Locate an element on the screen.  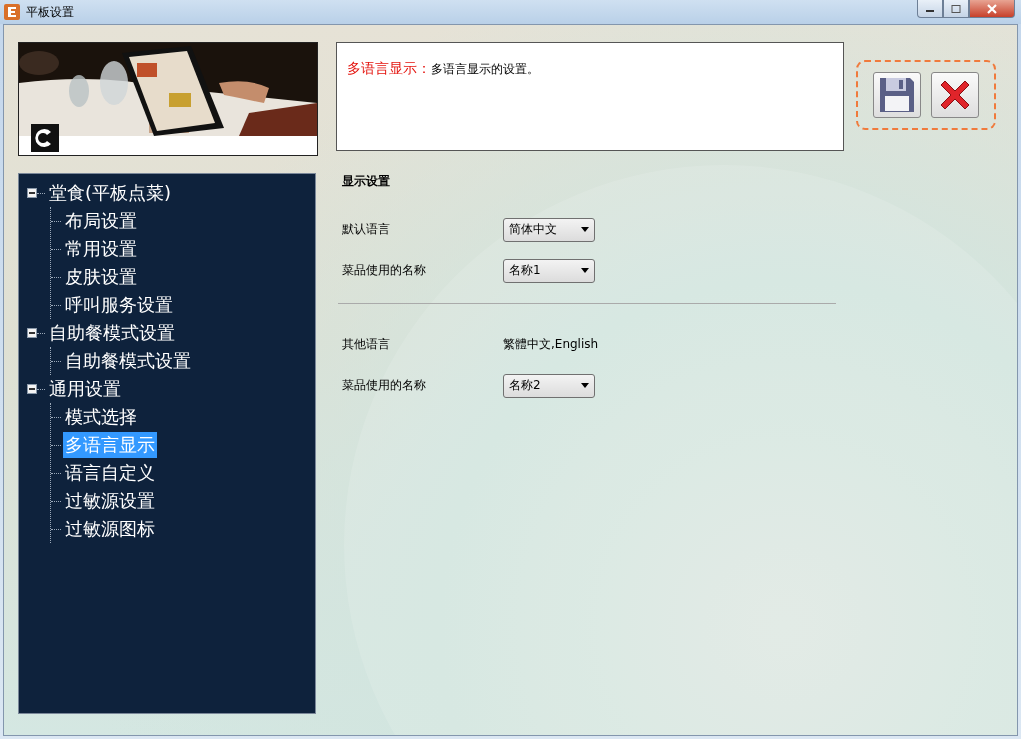
tree-item: 过敏源设置 is located at coordinates (110, 501).